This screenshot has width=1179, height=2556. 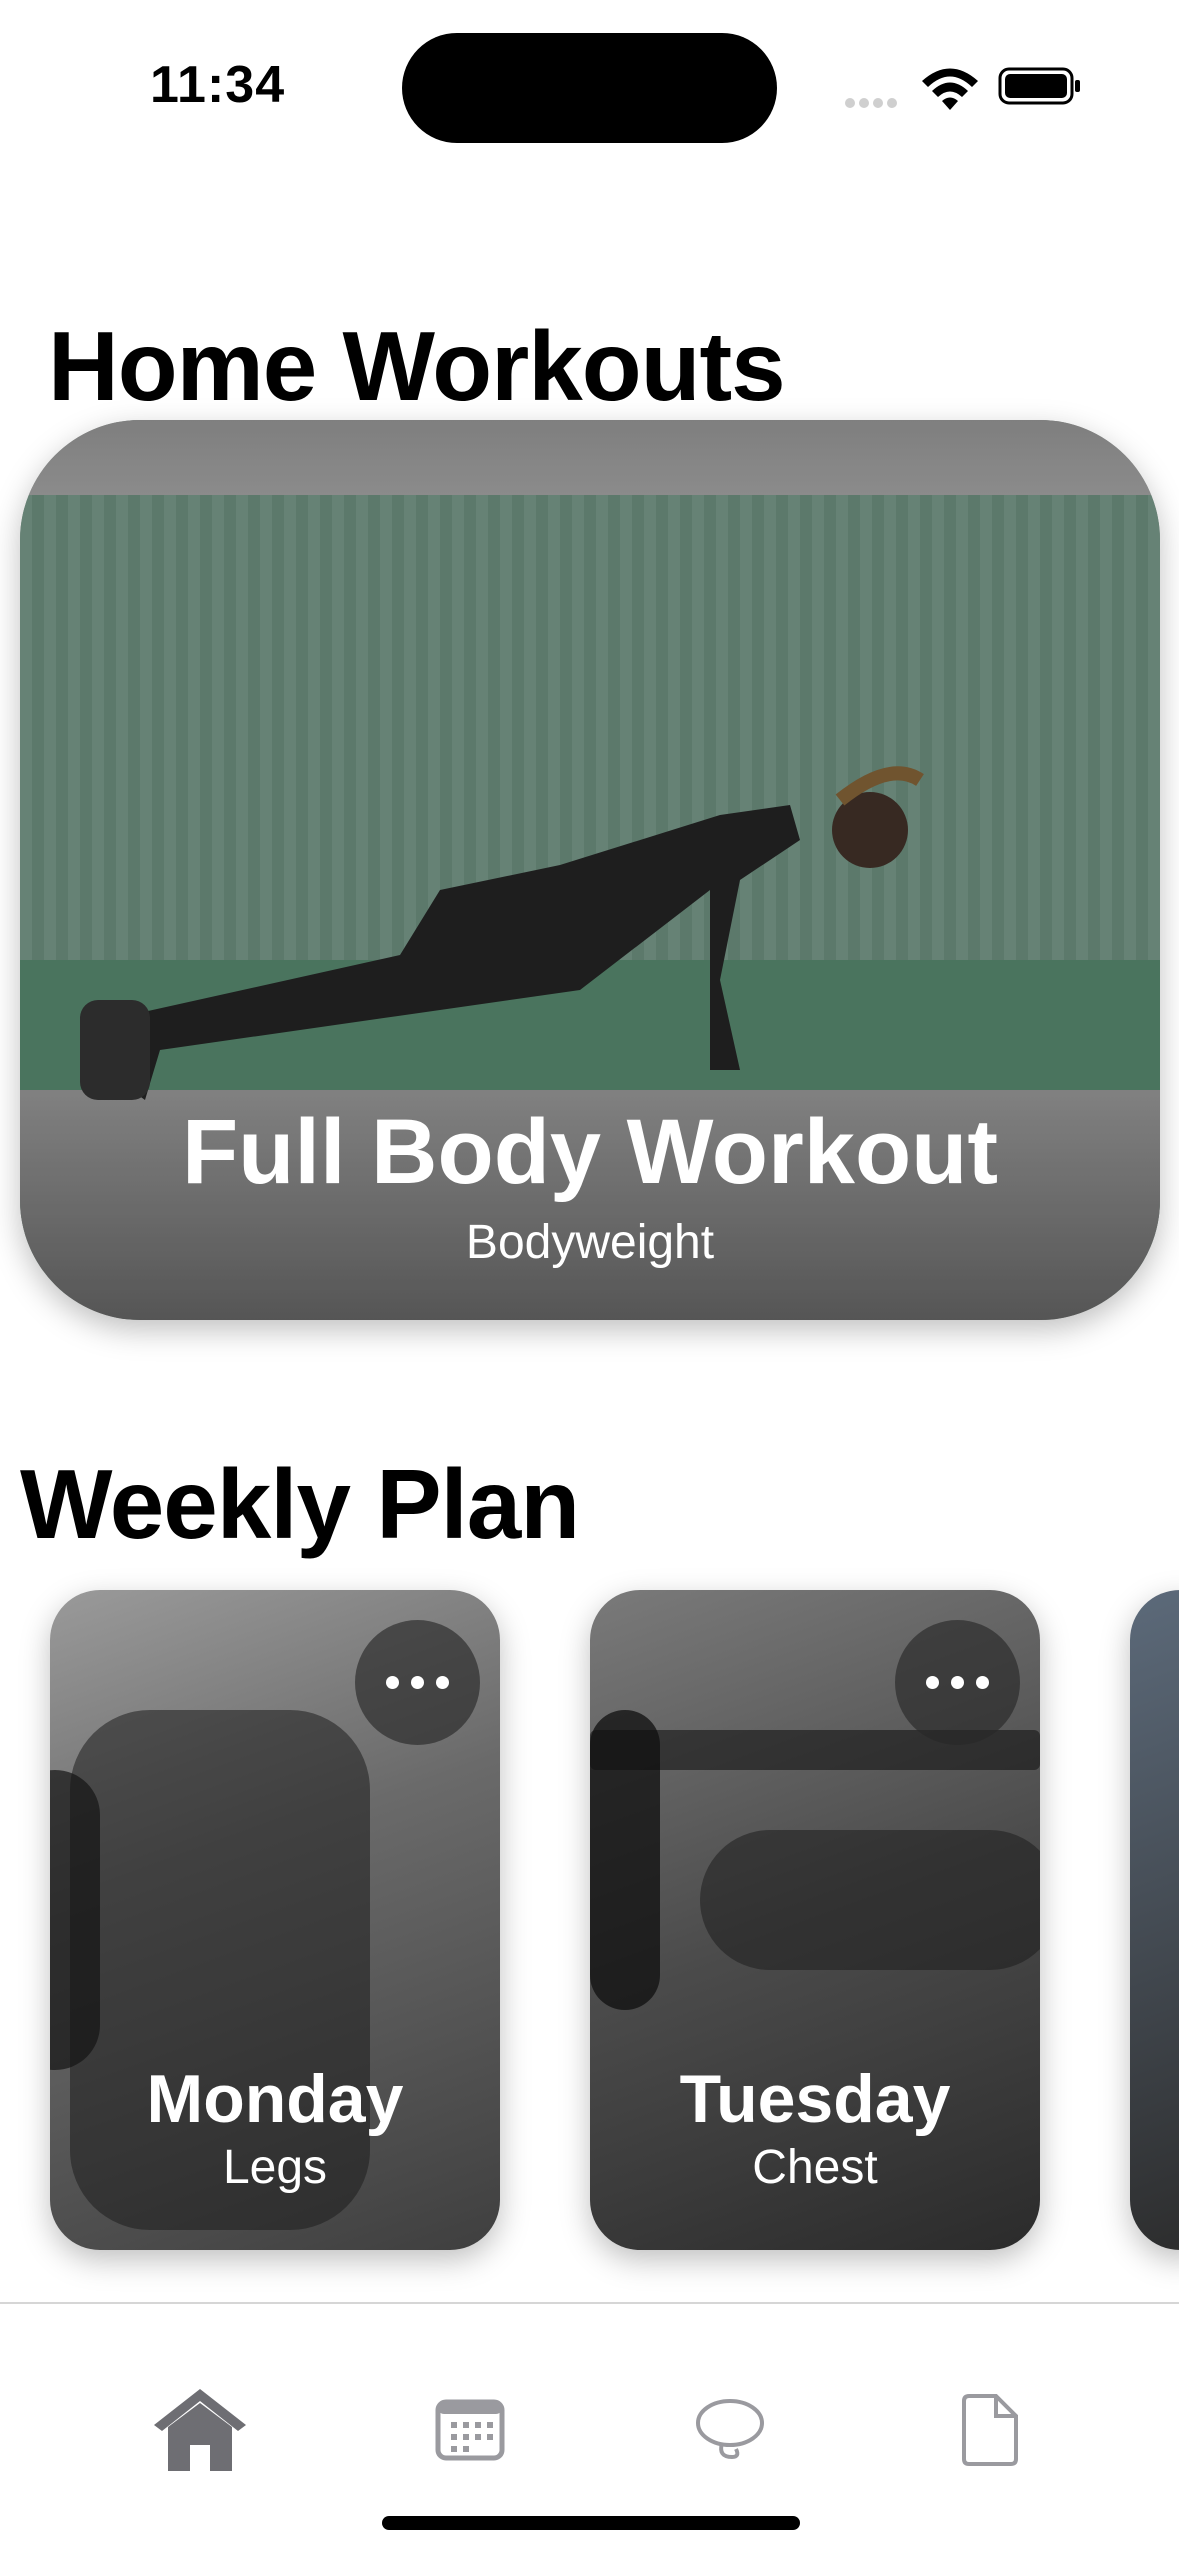 I want to click on document-icon, so click(x=990, y=2430).